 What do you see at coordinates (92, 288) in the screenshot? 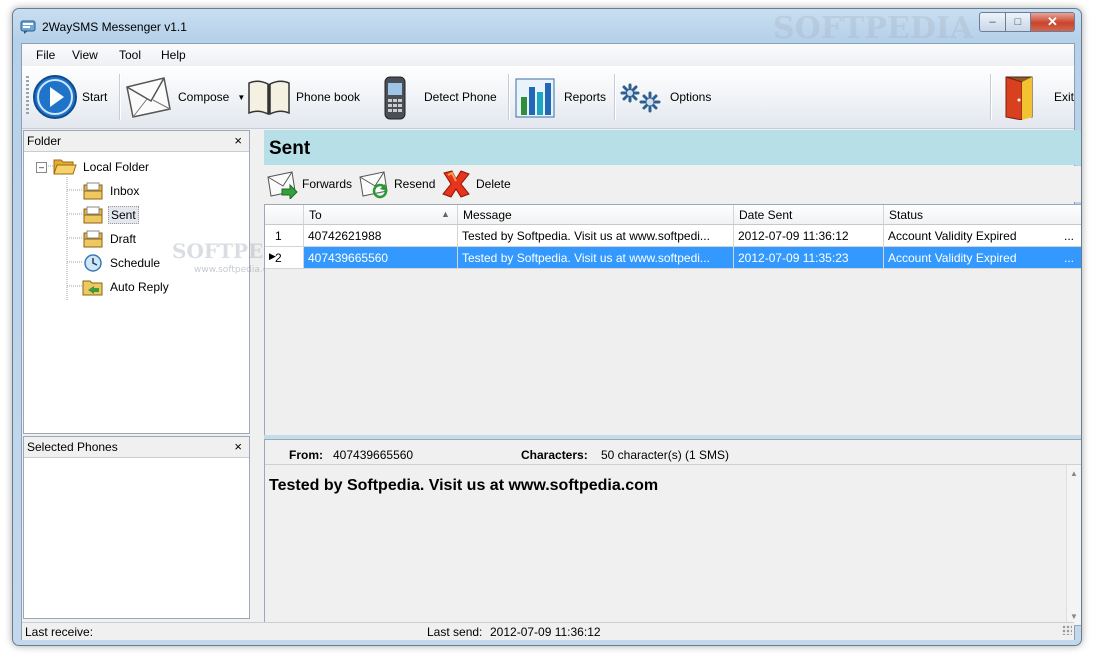
I see `auto-reply-folder-icon` at bounding box center [92, 288].